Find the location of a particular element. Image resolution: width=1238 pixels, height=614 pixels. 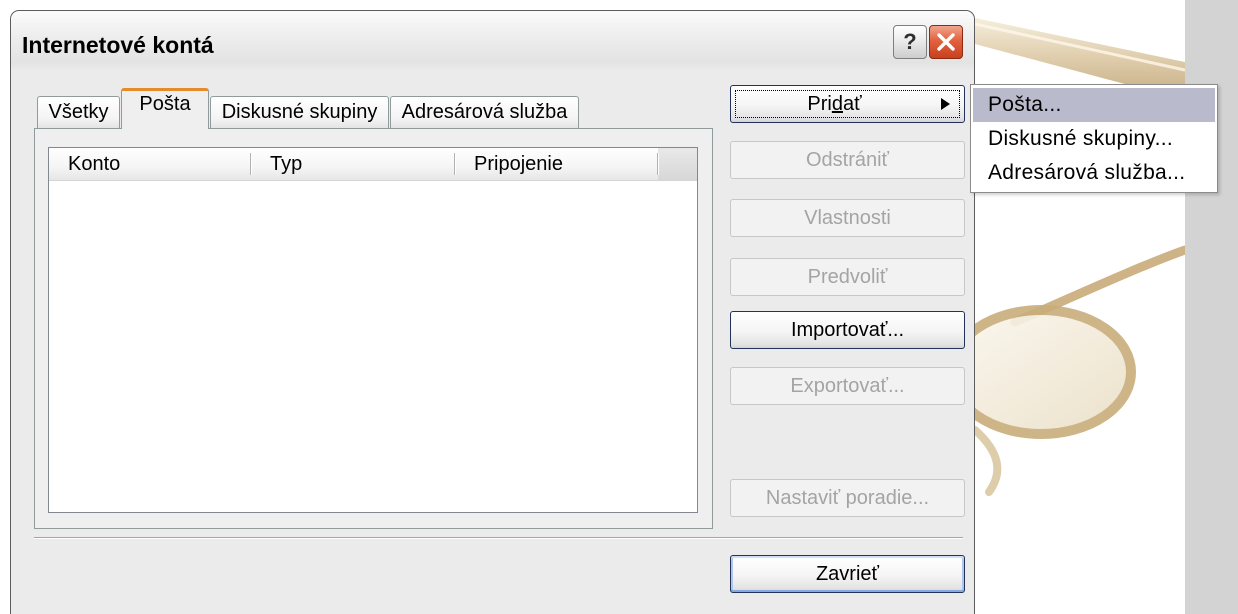

remove-button-label: Odstrániť is located at coordinates (847, 160).